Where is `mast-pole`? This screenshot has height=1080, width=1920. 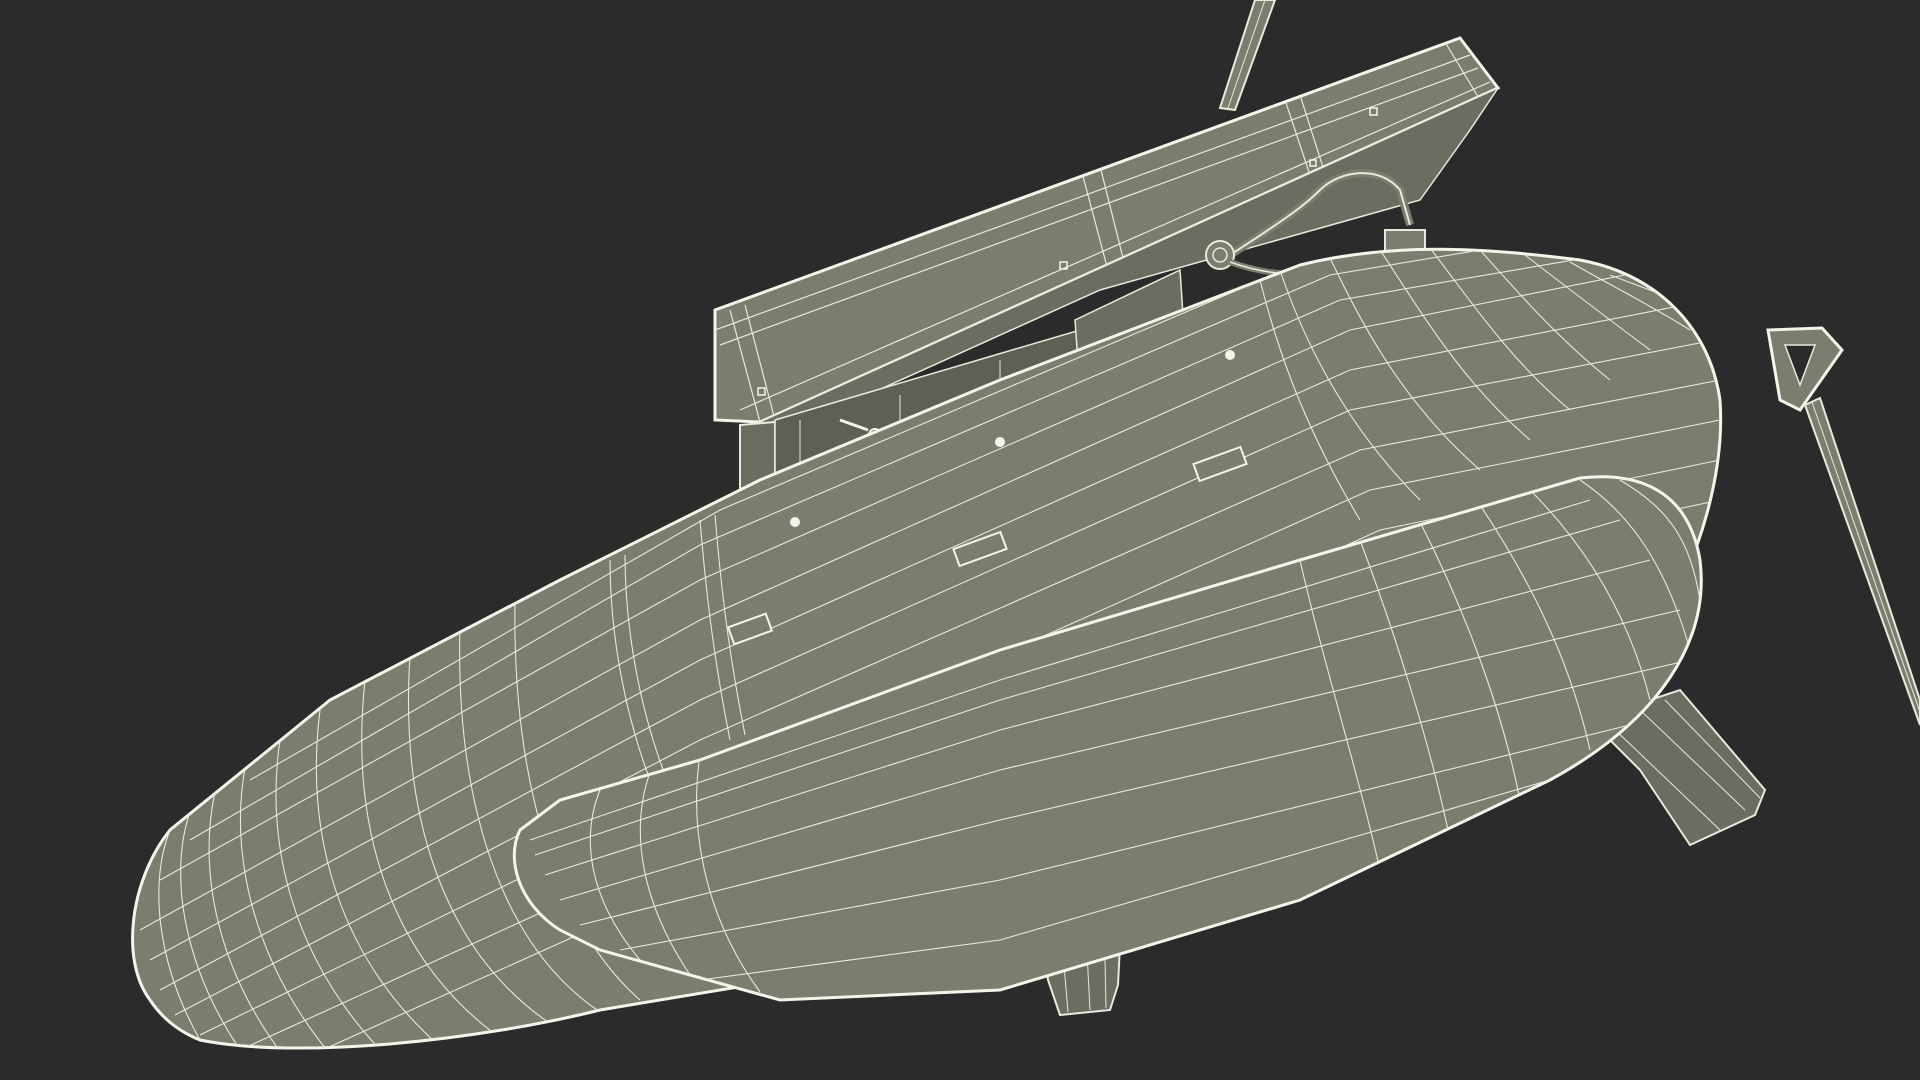
mast-pole is located at coordinates (1247, 56).